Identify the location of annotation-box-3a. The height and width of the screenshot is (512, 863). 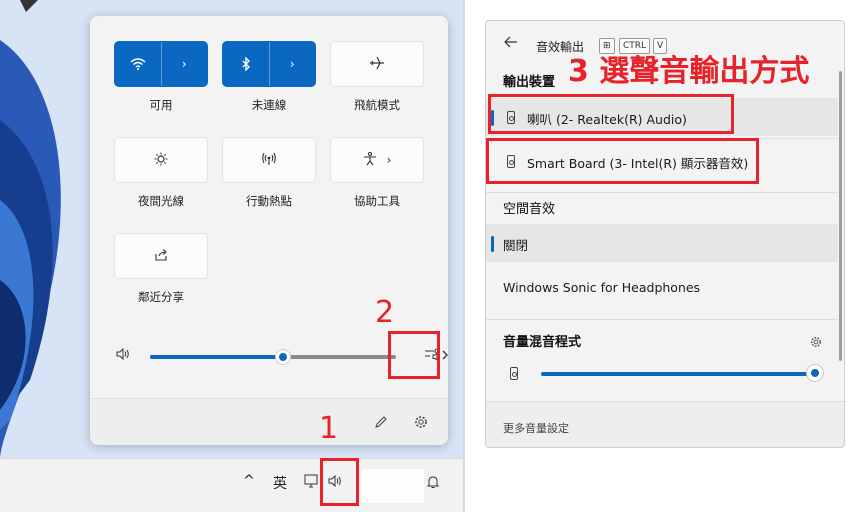
(611, 114).